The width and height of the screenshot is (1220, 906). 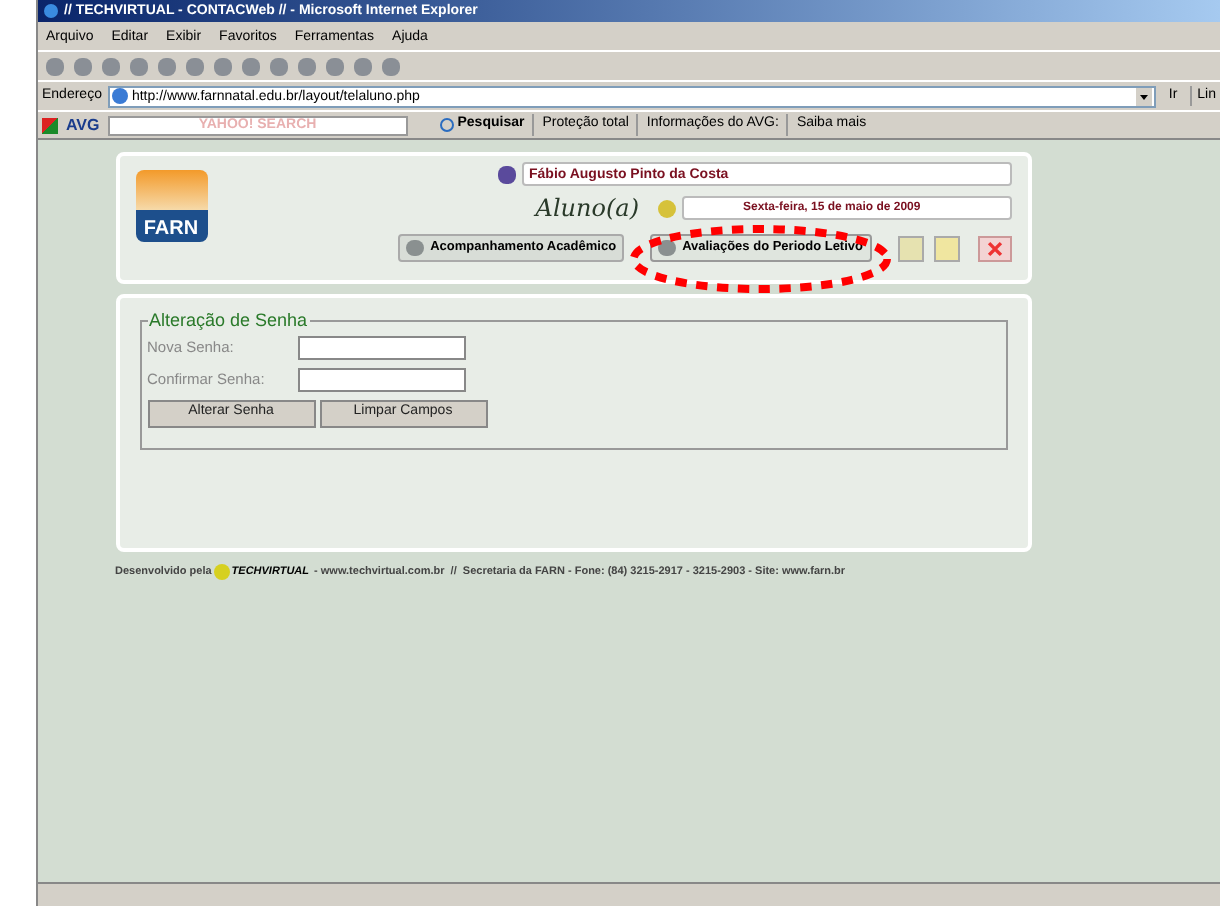 I want to click on close-icon, so click(x=994, y=248).